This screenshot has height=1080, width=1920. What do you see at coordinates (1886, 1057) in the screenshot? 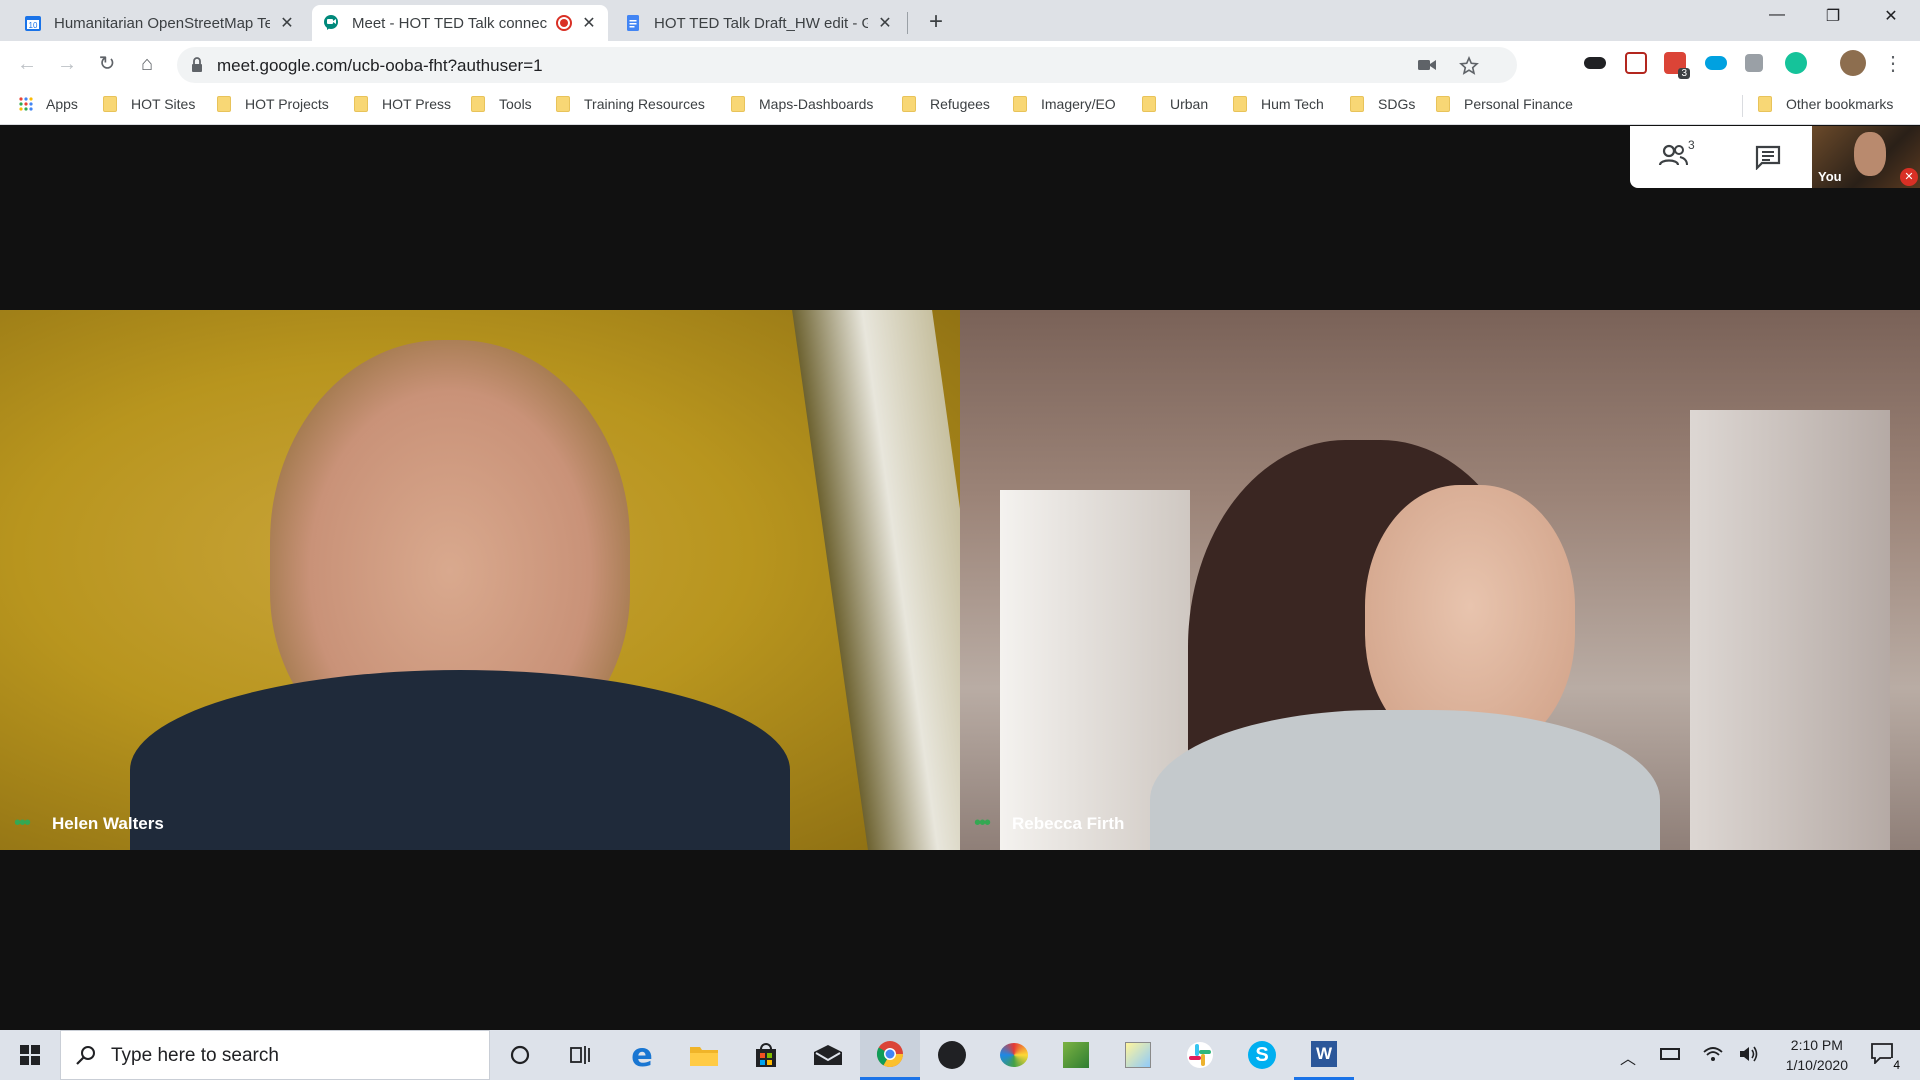
I see `action-center-button: 4` at bounding box center [1886, 1057].